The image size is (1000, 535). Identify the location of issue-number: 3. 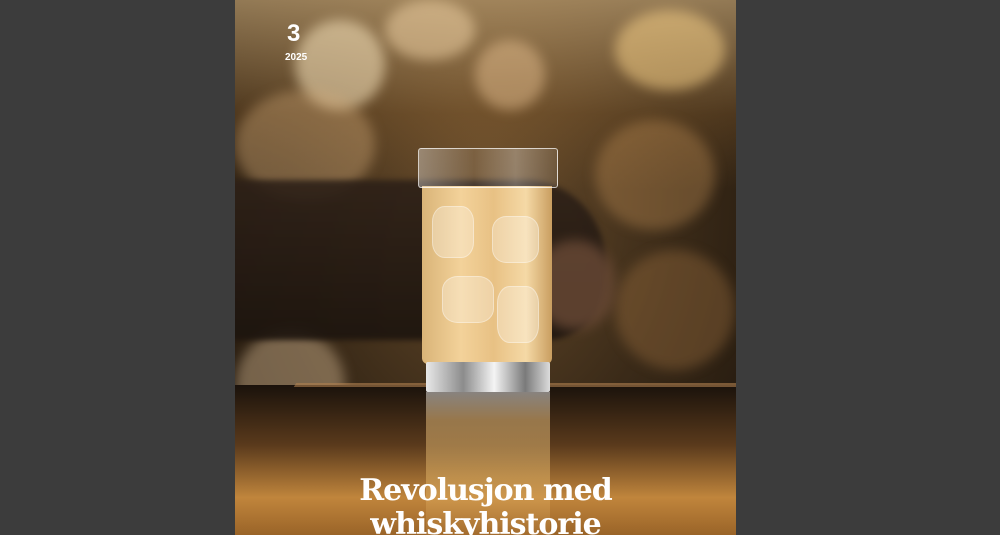
(294, 33).